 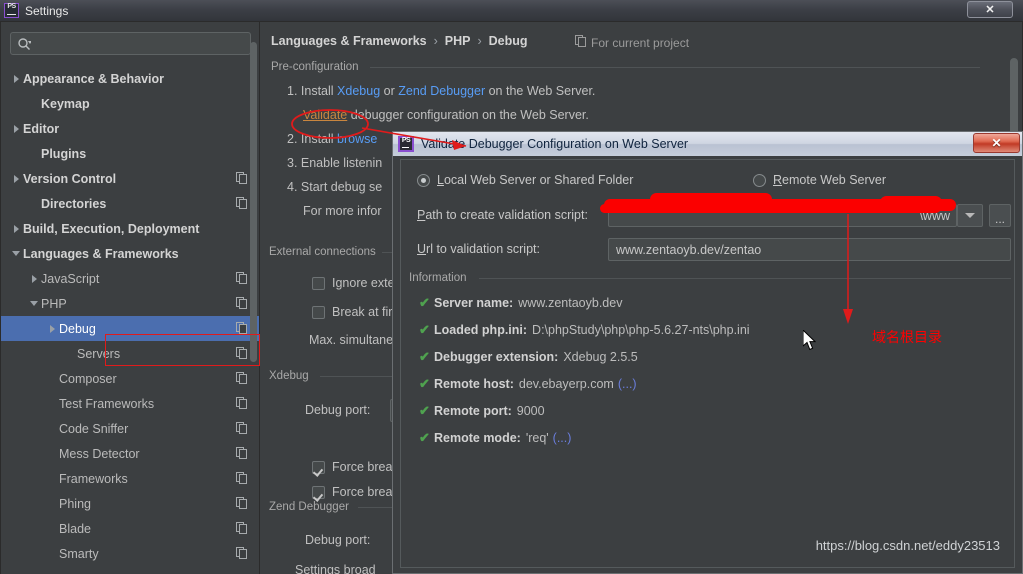 What do you see at coordinates (508, 41) in the screenshot?
I see `breadcrumb-item-2: Debug` at bounding box center [508, 41].